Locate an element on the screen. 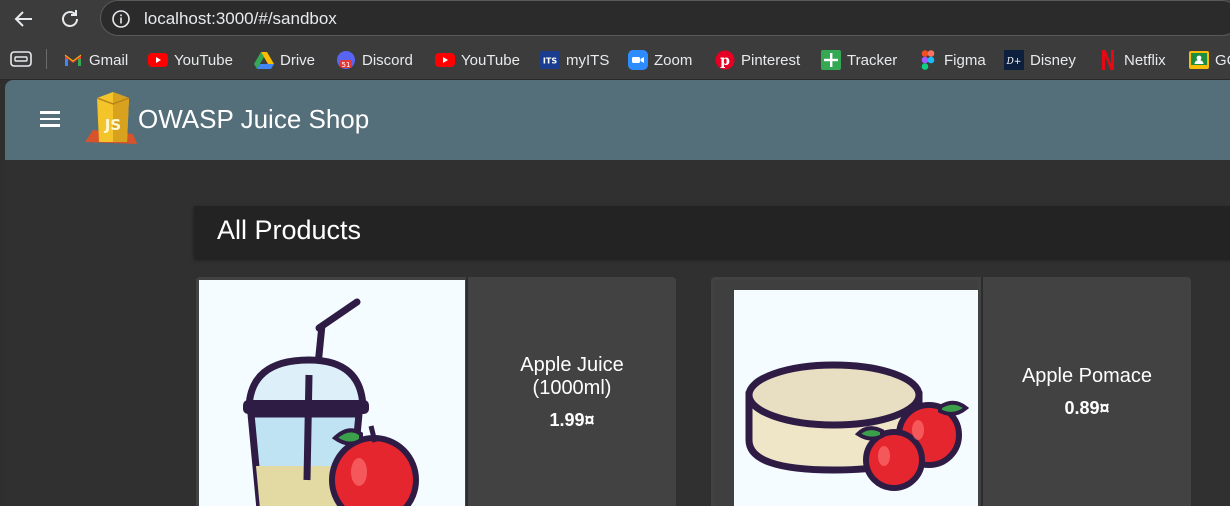  netflix-icon is located at coordinates (1108, 60).